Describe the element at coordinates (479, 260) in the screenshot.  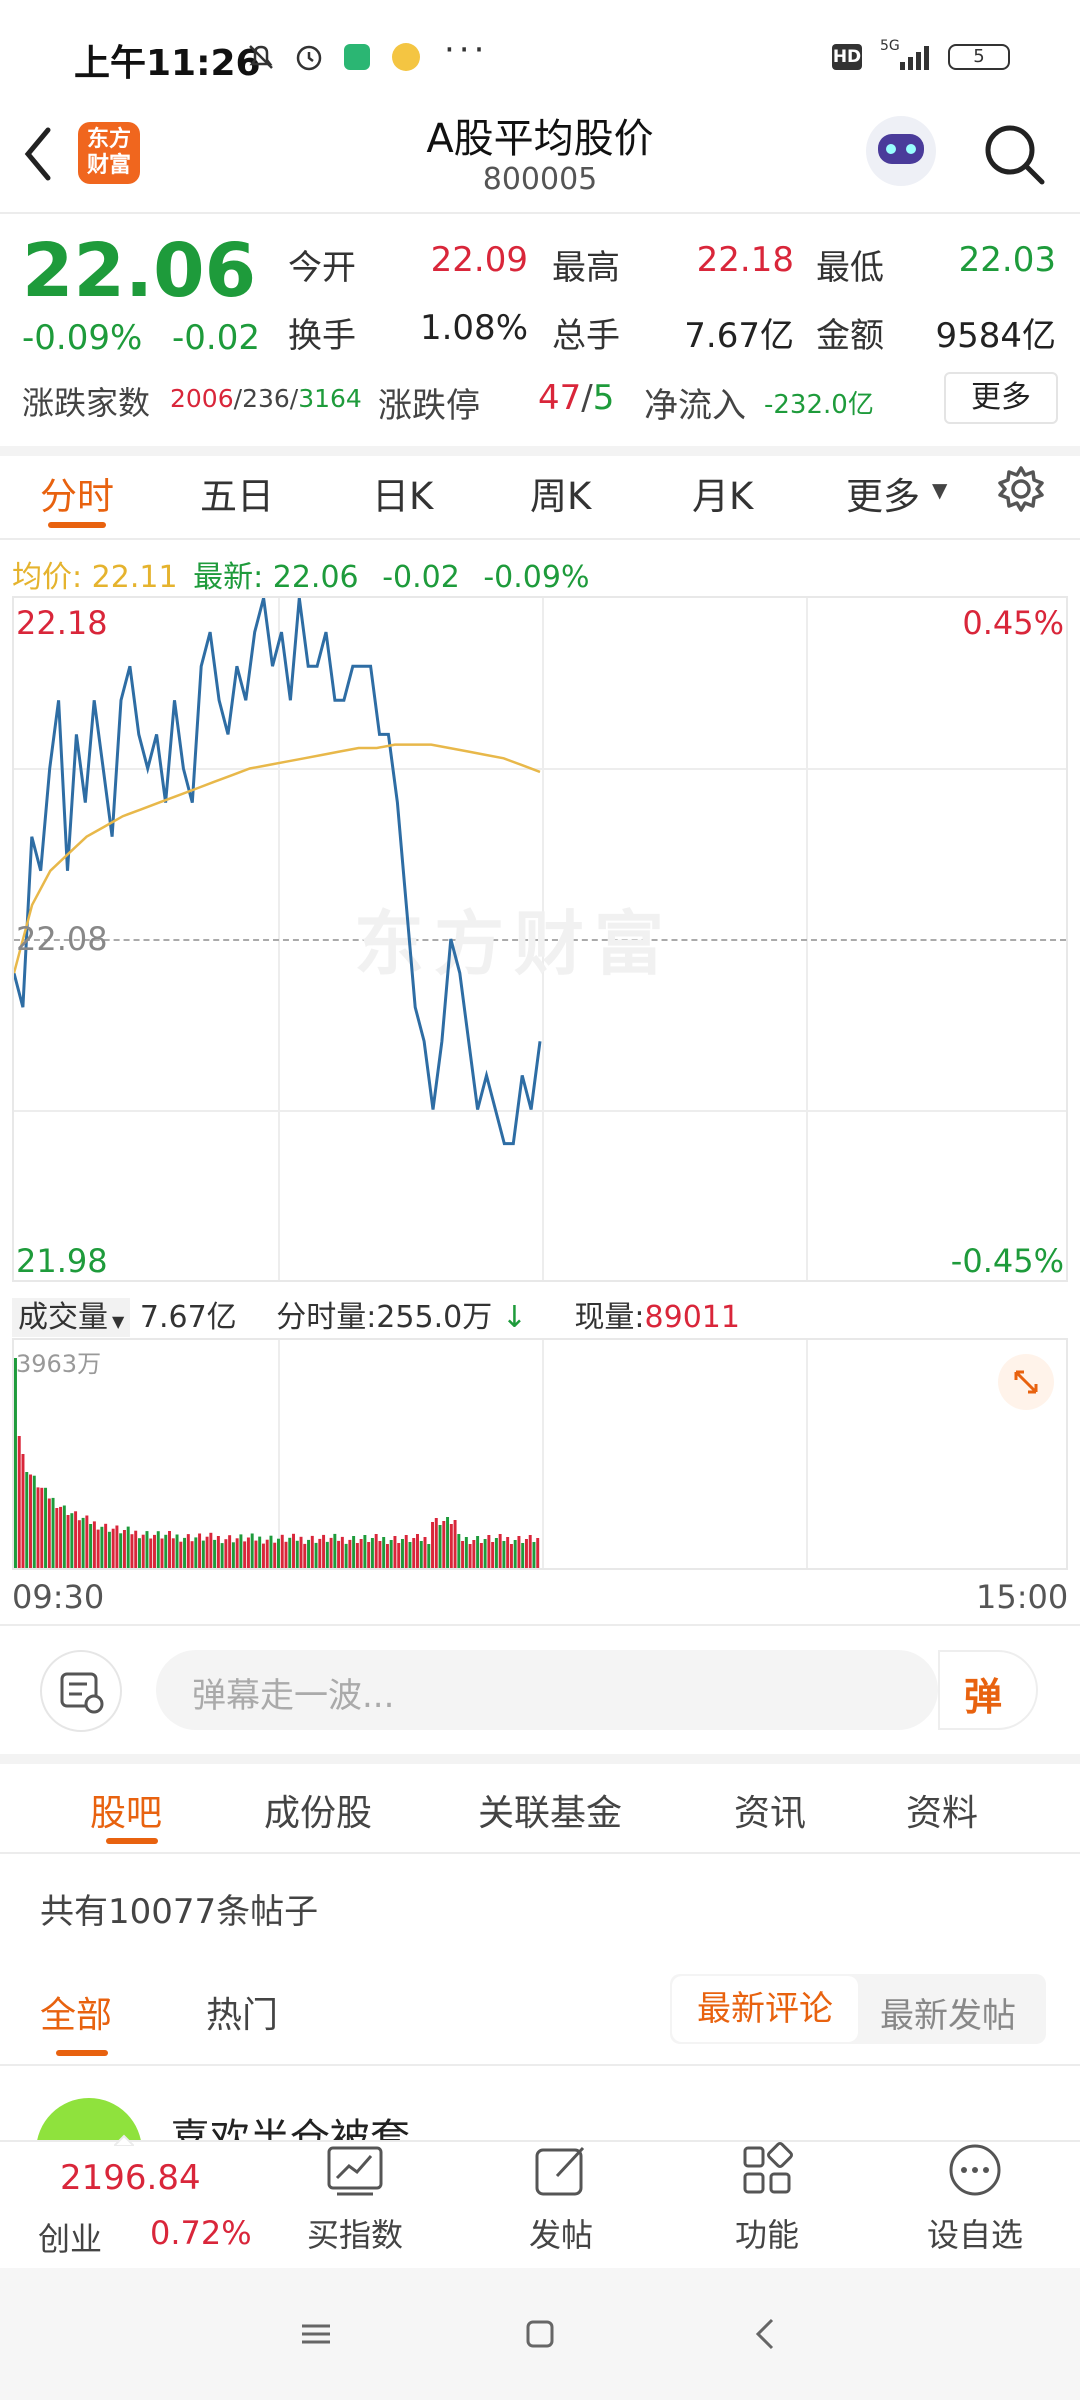
I see `open-value: 22.09` at that location.